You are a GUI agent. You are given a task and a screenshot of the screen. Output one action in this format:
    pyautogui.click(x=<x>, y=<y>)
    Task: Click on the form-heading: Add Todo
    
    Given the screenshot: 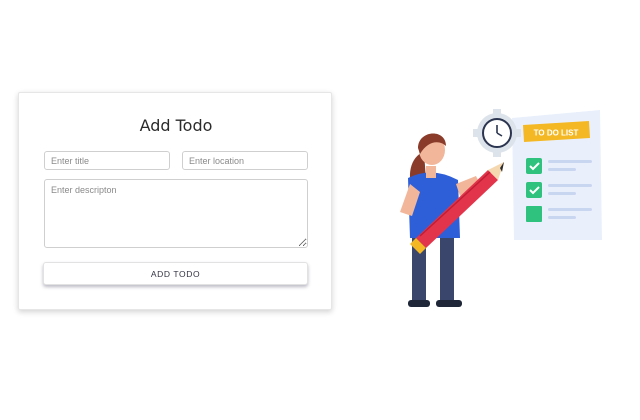 What is the action you would take?
    pyautogui.click(x=176, y=125)
    